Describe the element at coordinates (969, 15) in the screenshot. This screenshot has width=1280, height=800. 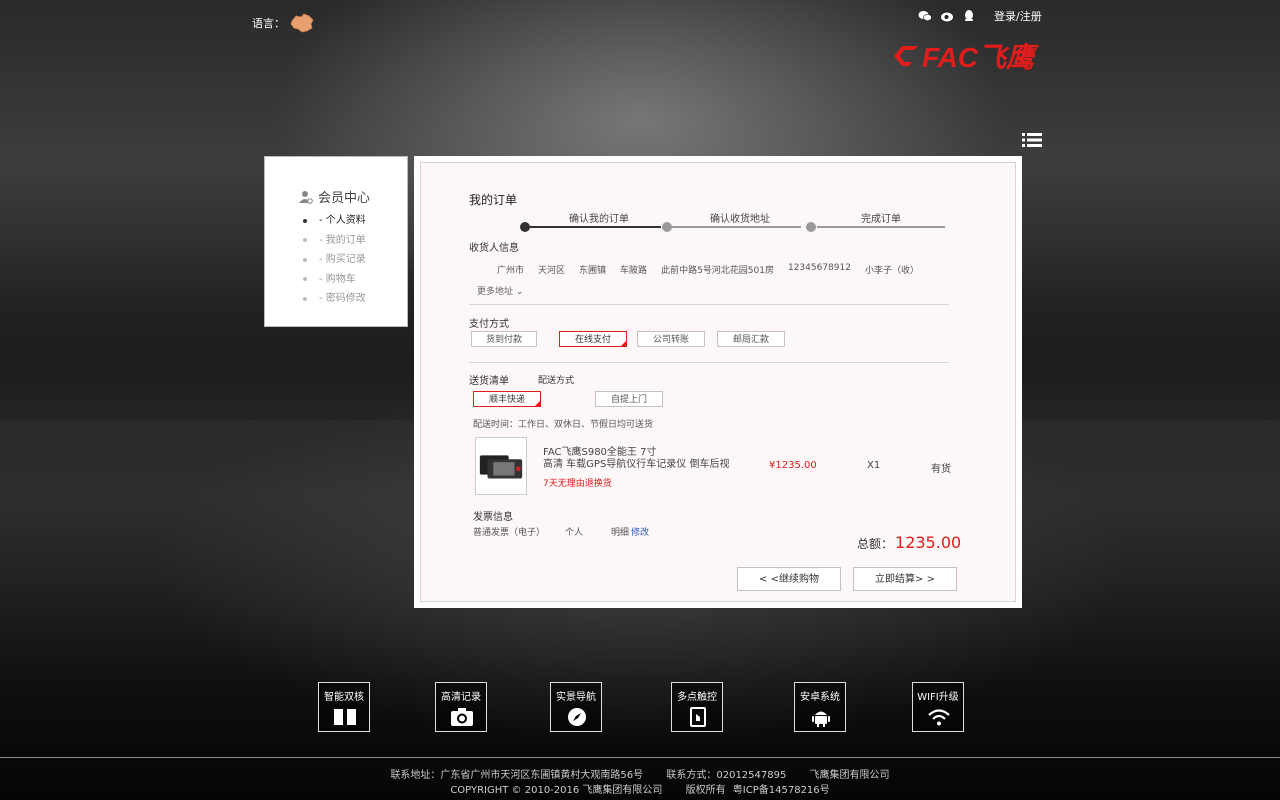
I see `qq-icon` at that location.